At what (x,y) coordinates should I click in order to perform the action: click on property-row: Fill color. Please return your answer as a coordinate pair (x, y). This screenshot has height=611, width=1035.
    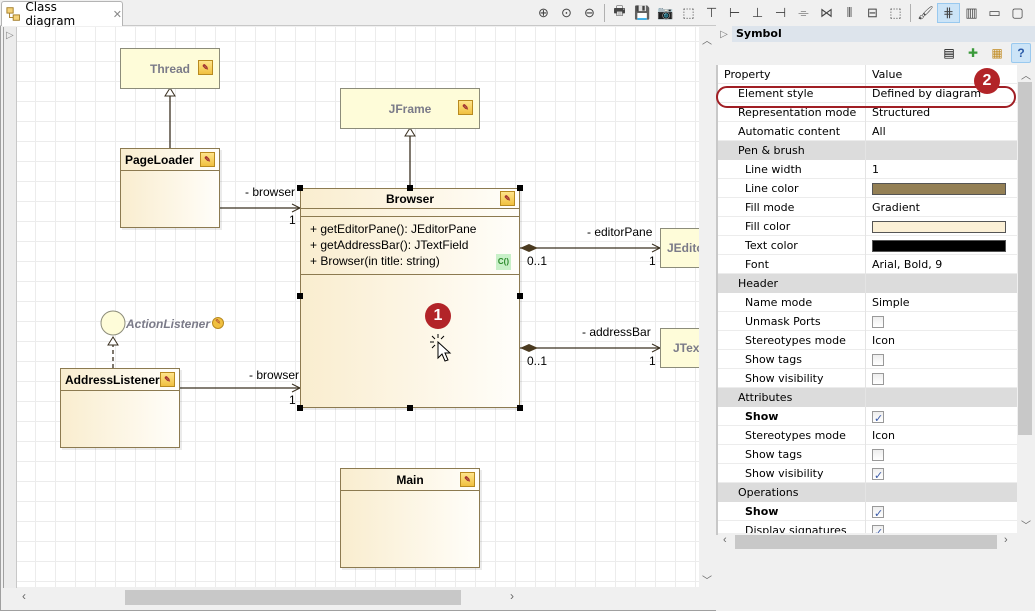
    Looking at the image, I should click on (867, 226).